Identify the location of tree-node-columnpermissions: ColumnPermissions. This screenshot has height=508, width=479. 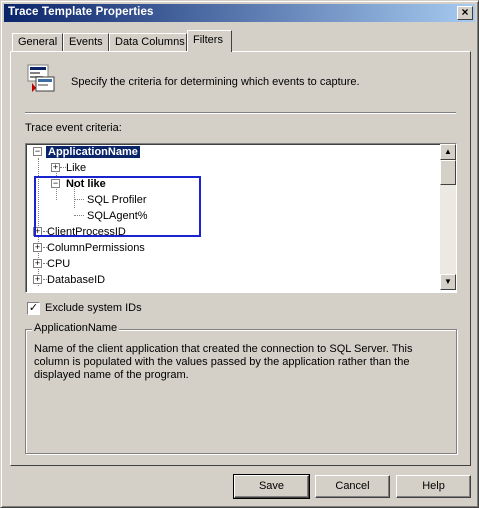
(96, 248).